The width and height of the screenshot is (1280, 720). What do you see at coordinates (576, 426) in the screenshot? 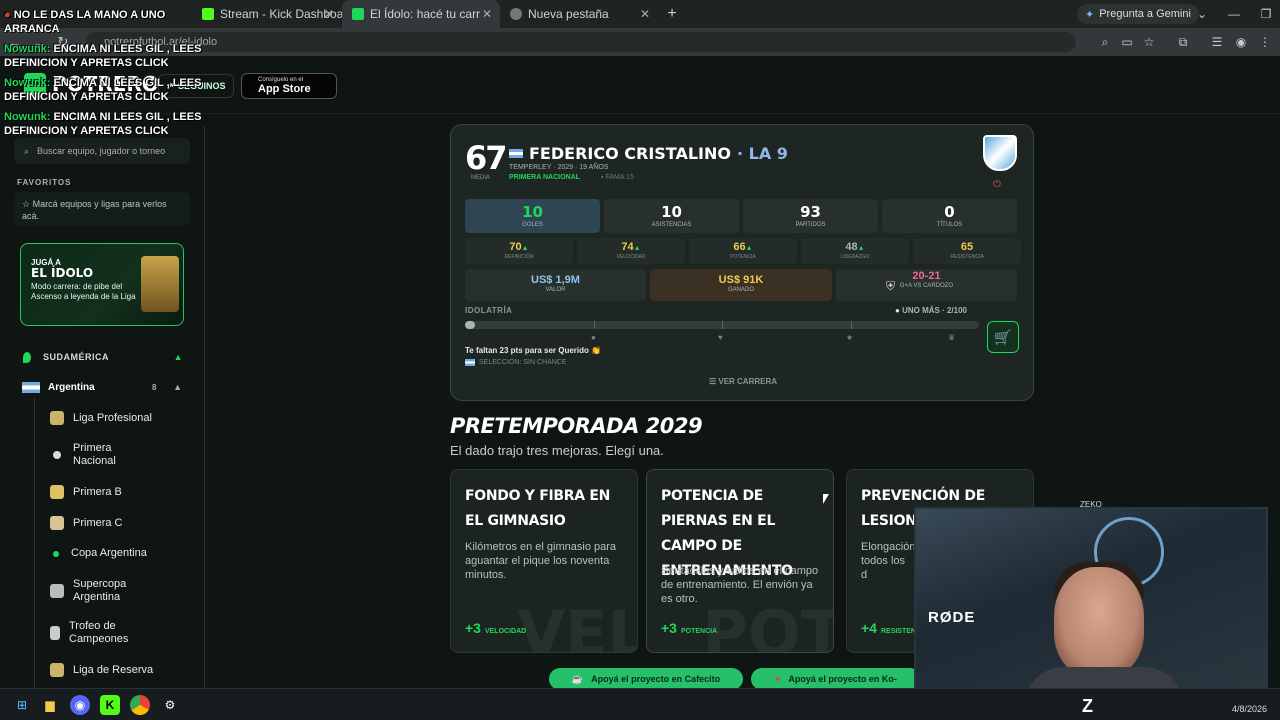
I see `preseason-title: PRETEMPORADA 2029` at bounding box center [576, 426].